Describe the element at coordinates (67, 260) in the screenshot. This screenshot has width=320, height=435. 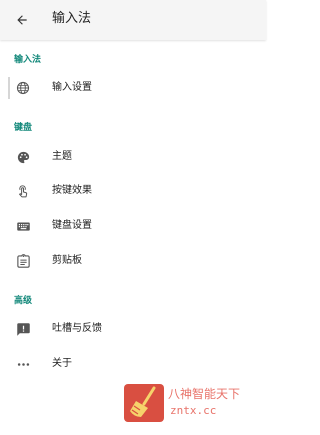
I see `menu-item-label: 剪贴板` at that location.